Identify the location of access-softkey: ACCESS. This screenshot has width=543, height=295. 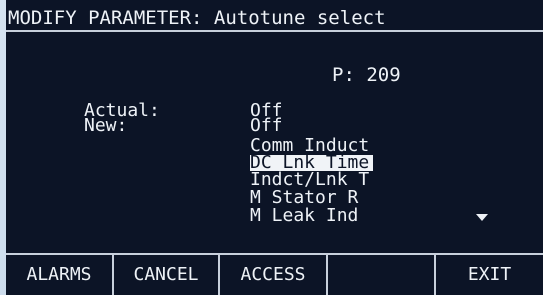
(274, 275).